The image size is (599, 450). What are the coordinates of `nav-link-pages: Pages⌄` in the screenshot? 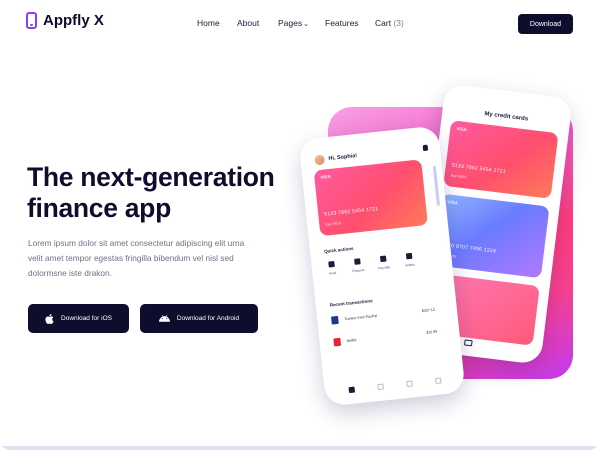 It's located at (293, 23).